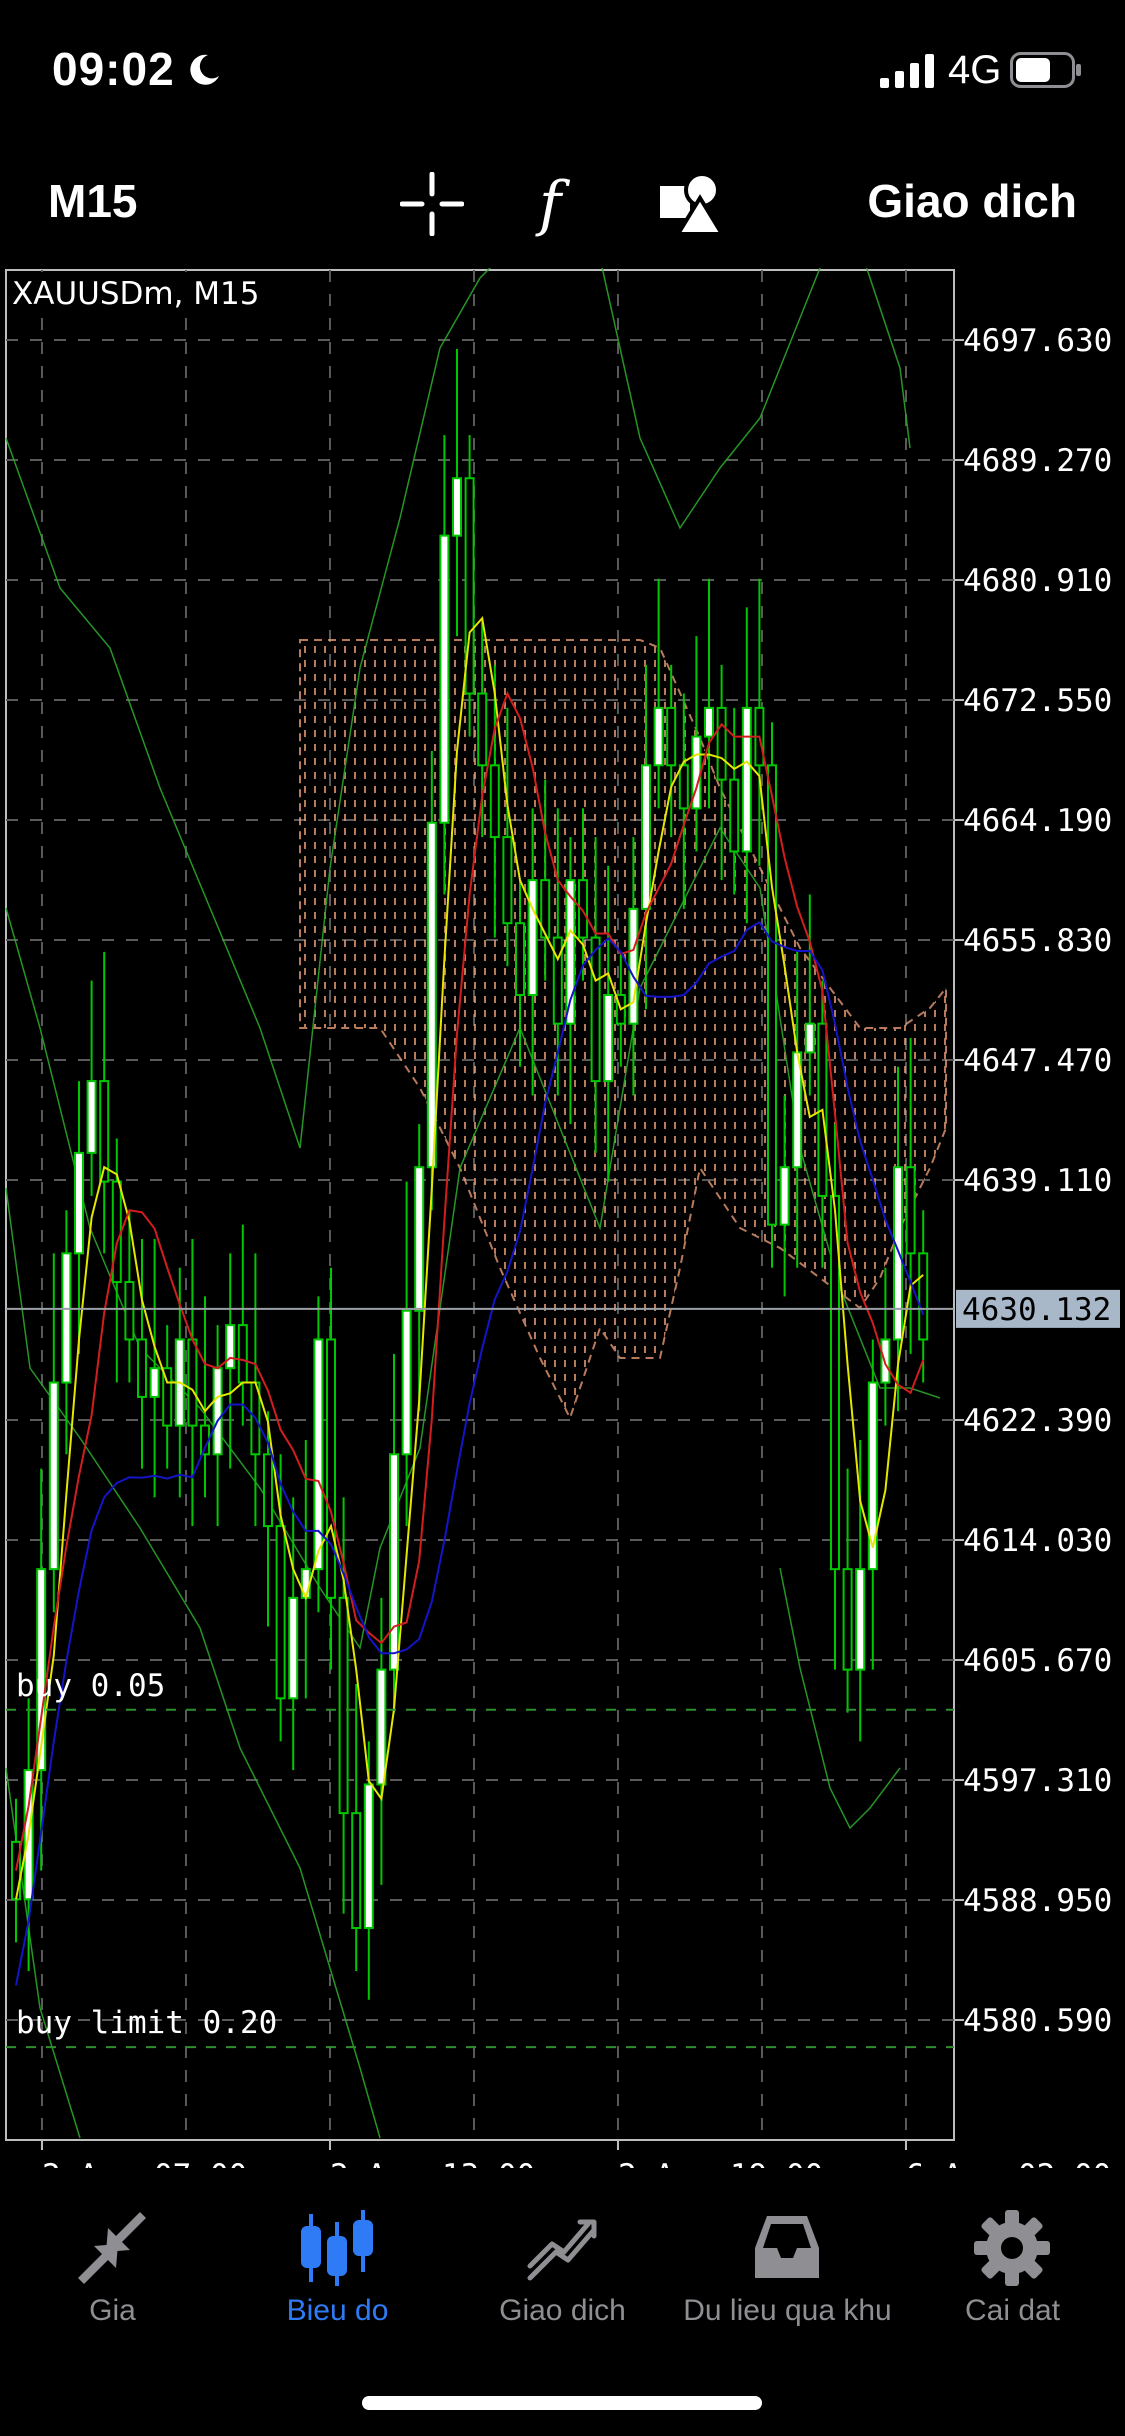  Describe the element at coordinates (787, 2247) in the screenshot. I see `history-inbox-icon` at that location.